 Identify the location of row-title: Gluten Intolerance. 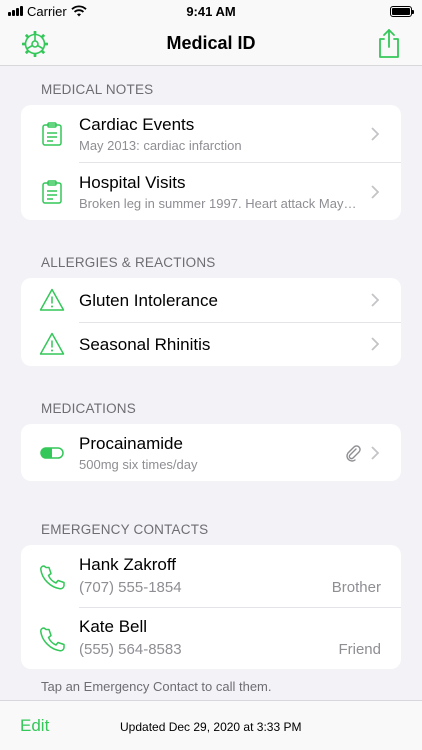
(148, 300).